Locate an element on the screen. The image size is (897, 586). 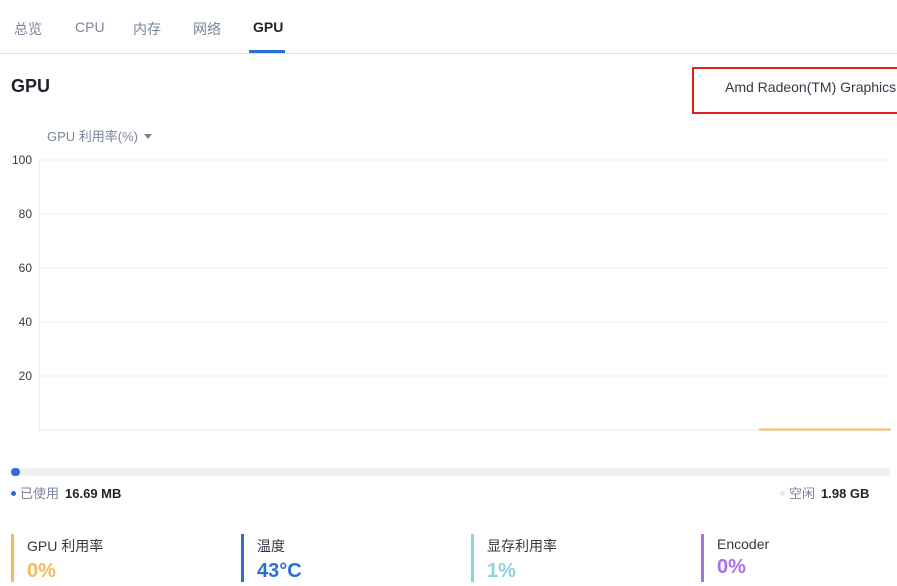
stat-name: GPU 利用率 is located at coordinates (65, 546).